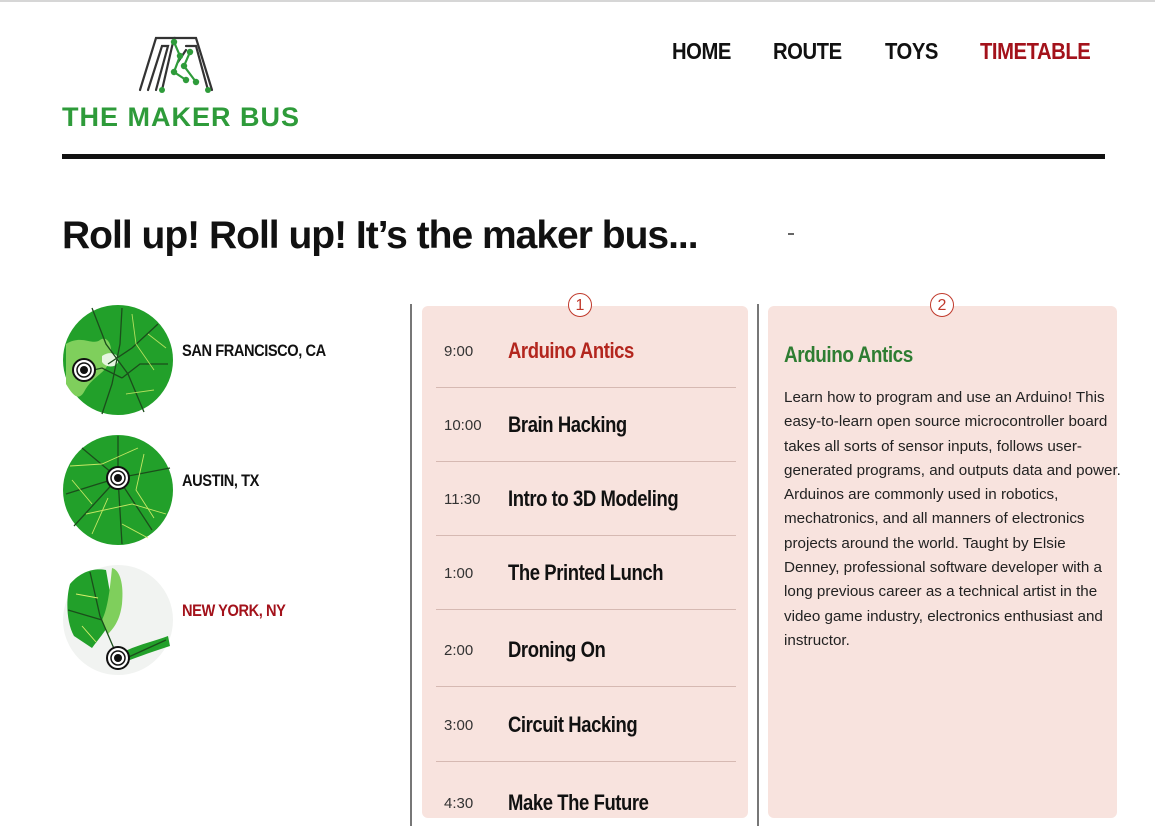 Image resolution: width=1155 pixels, height=840 pixels. Describe the element at coordinates (459, 573) in the screenshot. I see `schedule-time: 1:00` at that location.